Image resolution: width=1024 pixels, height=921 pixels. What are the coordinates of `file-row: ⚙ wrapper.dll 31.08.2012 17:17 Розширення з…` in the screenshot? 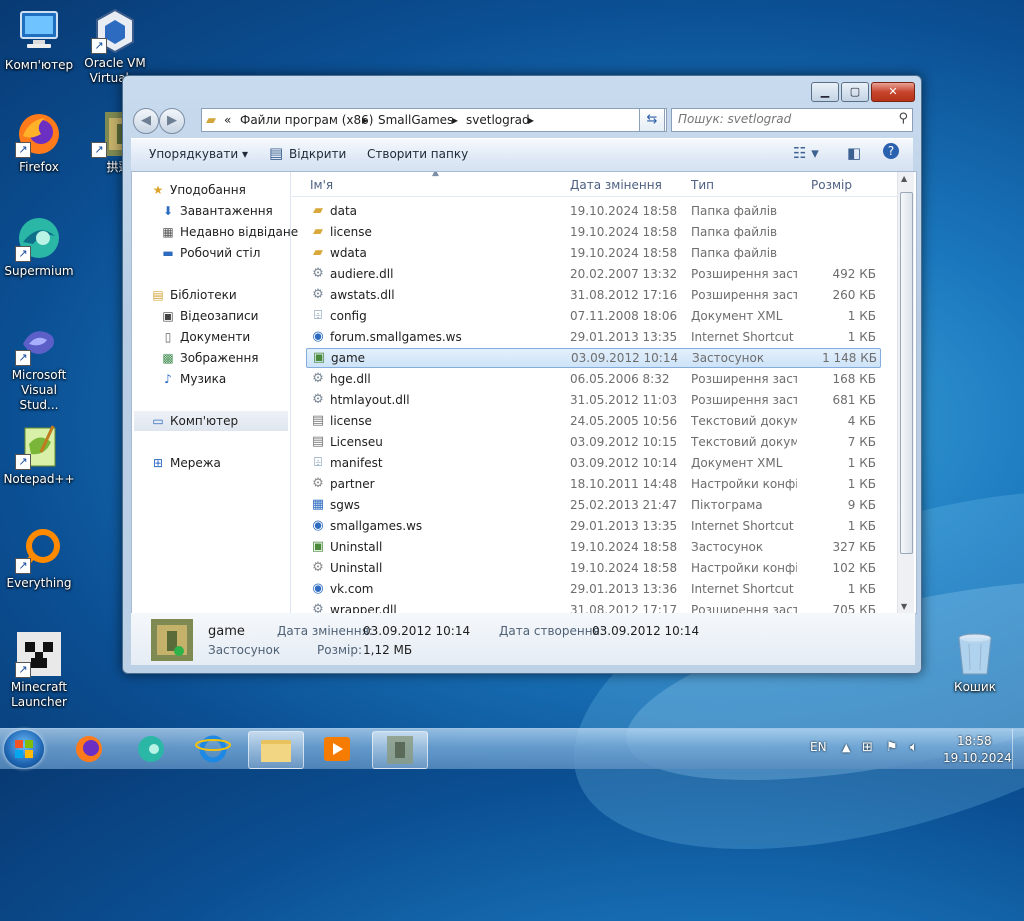 It's located at (592, 606).